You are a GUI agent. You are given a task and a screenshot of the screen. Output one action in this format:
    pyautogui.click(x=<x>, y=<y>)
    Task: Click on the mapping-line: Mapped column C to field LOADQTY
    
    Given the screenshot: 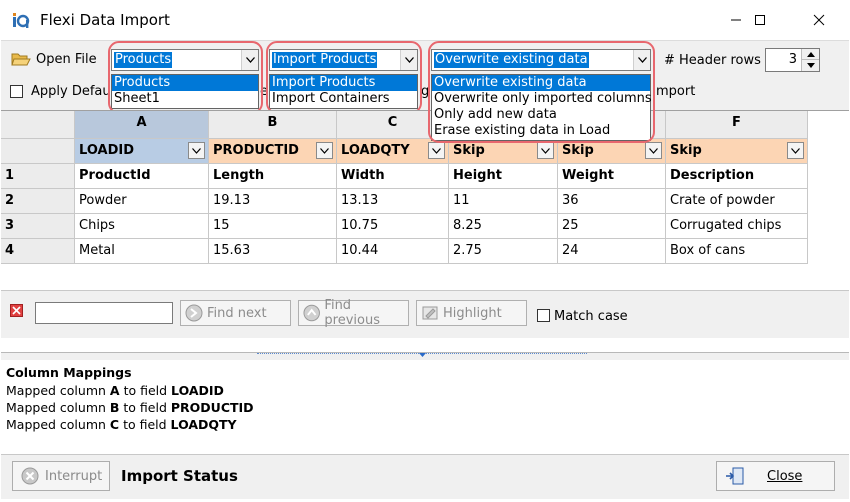 What is the action you would take?
    pyautogui.click(x=121, y=424)
    